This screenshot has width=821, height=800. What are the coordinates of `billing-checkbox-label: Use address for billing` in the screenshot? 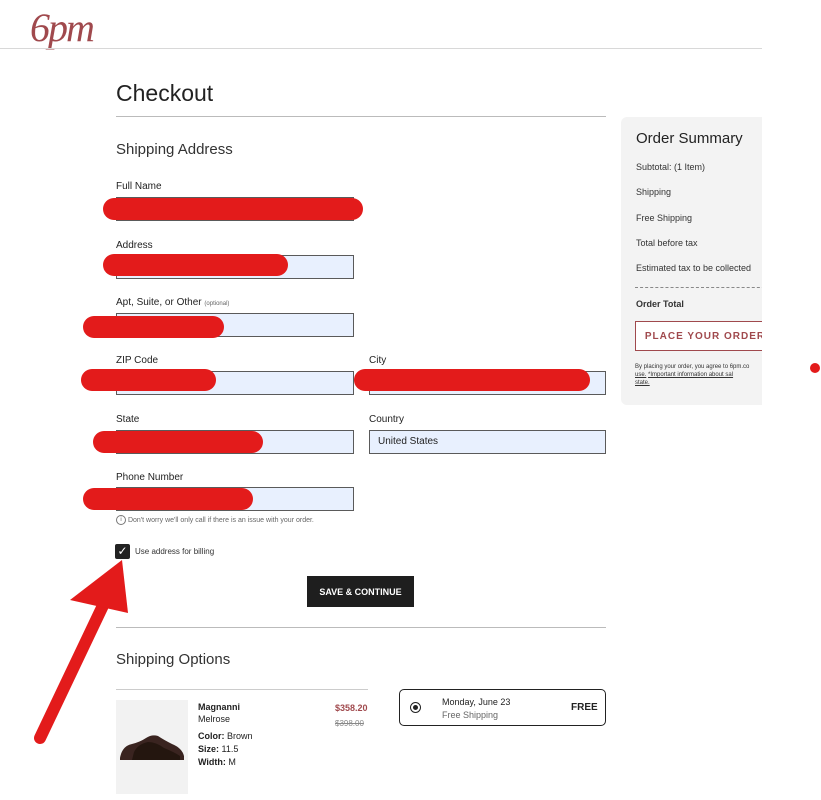 It's located at (175, 551).